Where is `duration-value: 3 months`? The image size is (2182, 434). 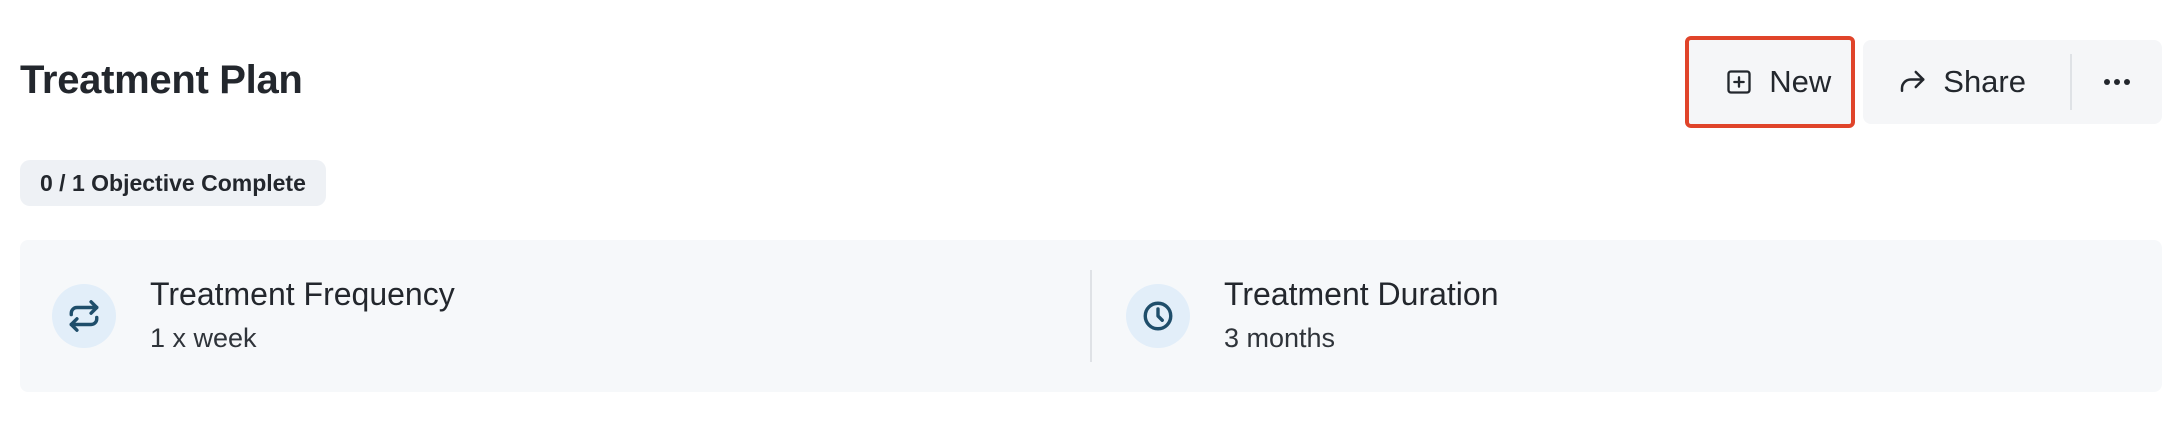 duration-value: 3 months is located at coordinates (1280, 338).